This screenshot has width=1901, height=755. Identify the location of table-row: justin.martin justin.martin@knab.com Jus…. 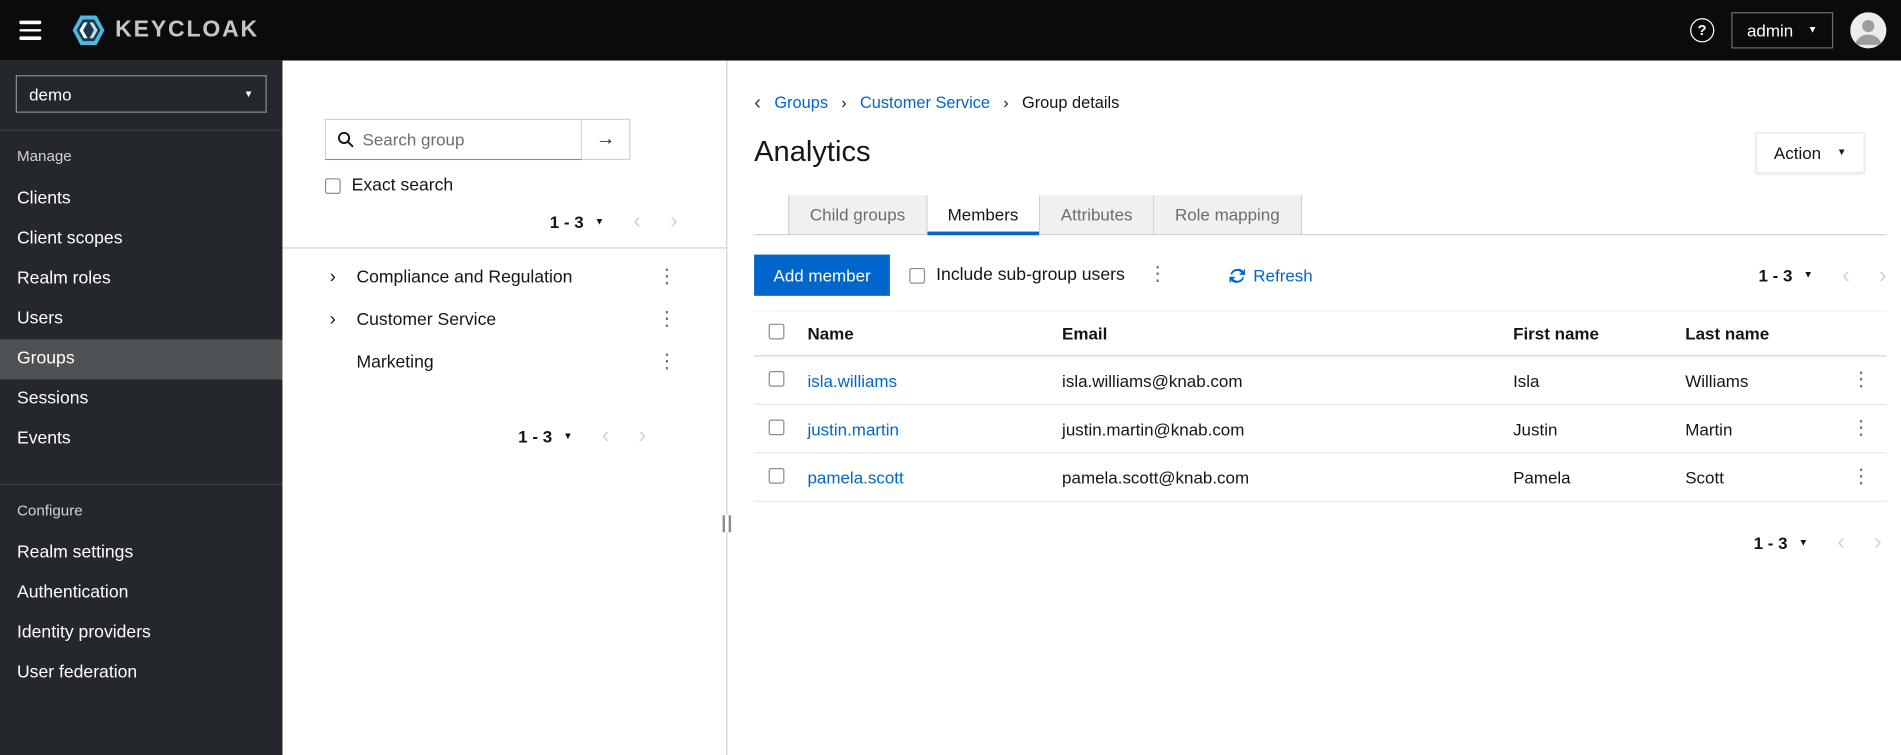
(1320, 429).